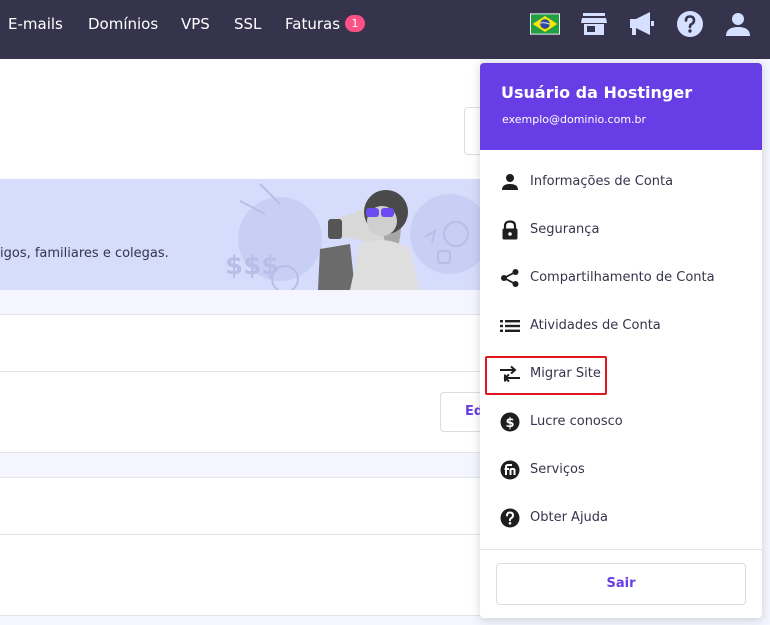  What do you see at coordinates (545, 24) in the screenshot?
I see `brazil-flag-icon` at bounding box center [545, 24].